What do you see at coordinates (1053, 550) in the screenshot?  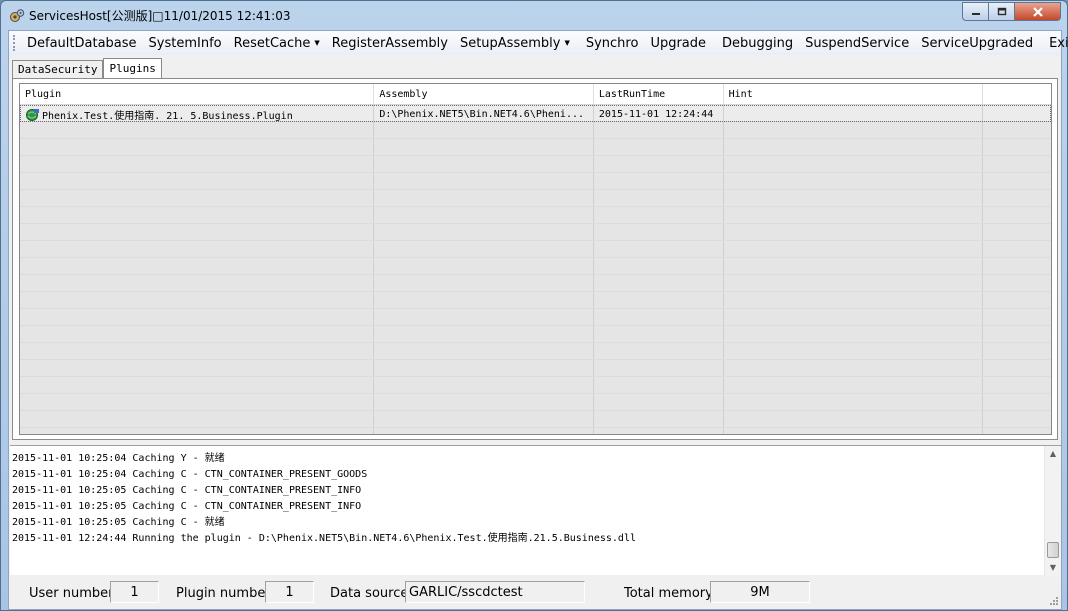 I see `scrollbar-thumb` at bounding box center [1053, 550].